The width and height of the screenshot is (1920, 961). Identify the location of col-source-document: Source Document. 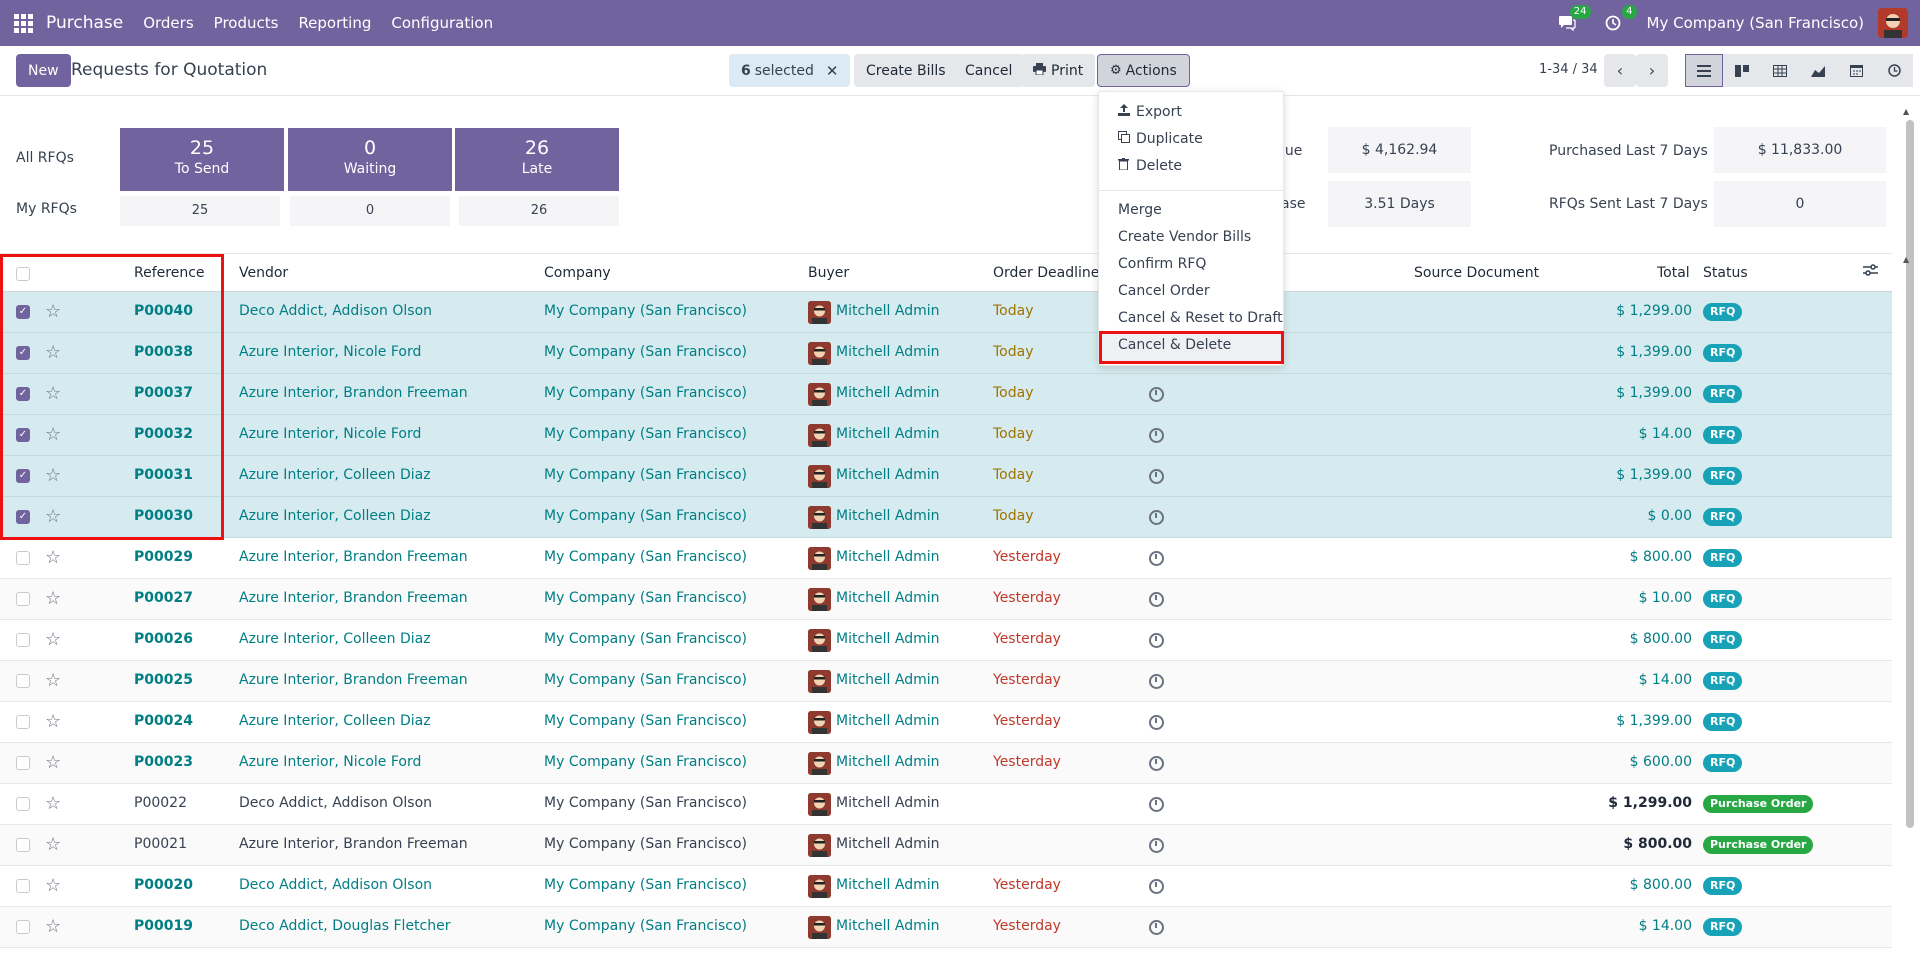
(1476, 273).